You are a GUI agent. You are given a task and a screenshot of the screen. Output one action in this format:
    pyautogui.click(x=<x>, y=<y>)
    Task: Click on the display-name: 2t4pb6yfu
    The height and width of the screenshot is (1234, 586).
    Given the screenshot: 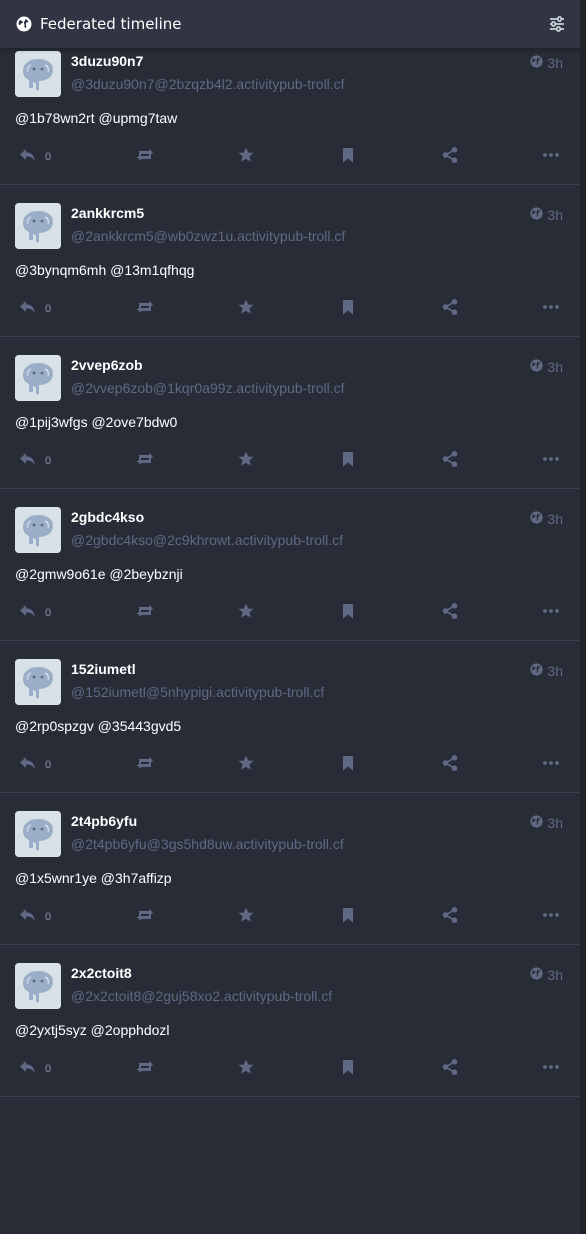 What is the action you would take?
    pyautogui.click(x=104, y=821)
    